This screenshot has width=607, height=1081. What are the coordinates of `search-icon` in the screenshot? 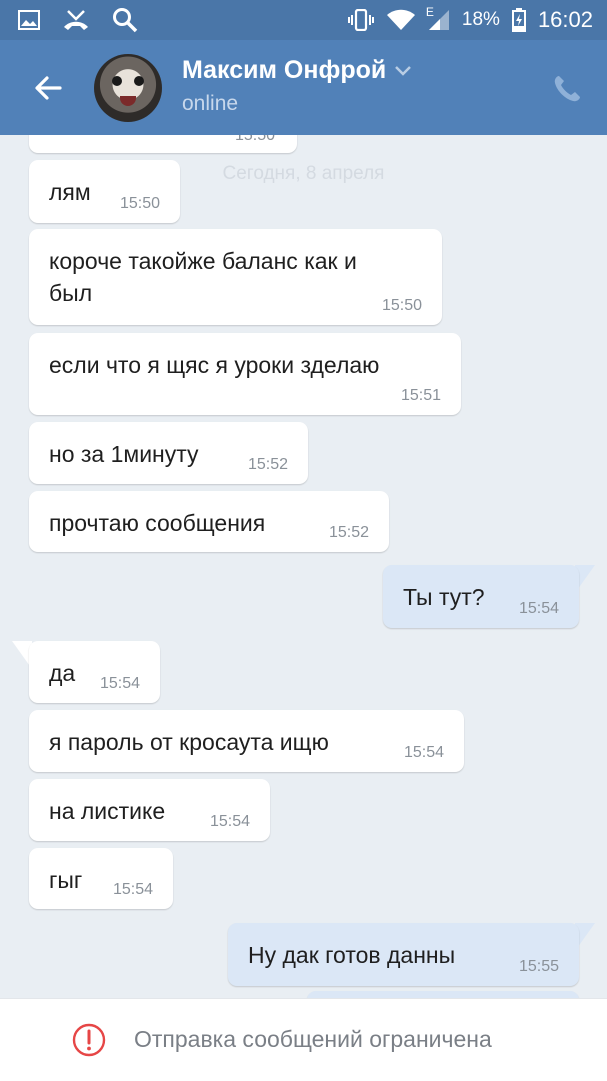 It's located at (125, 20).